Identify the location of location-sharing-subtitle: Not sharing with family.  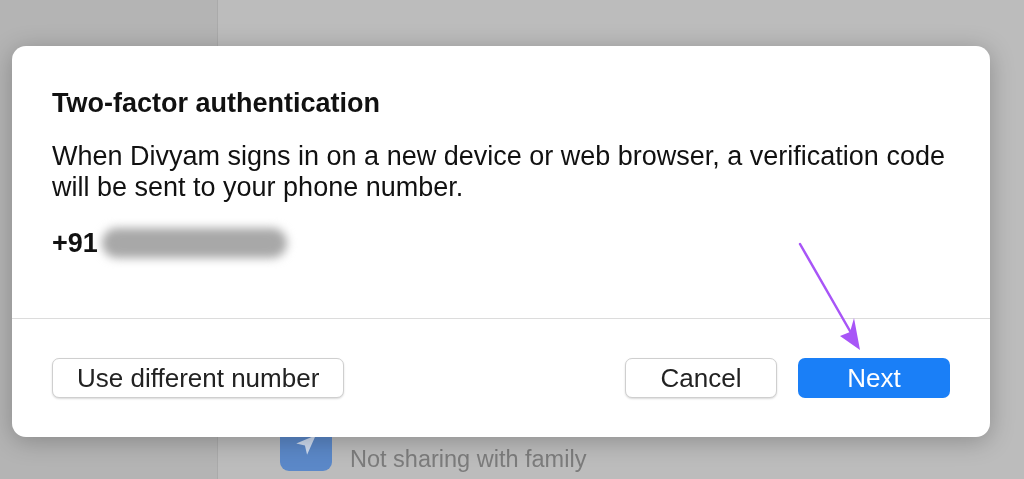
(468, 459).